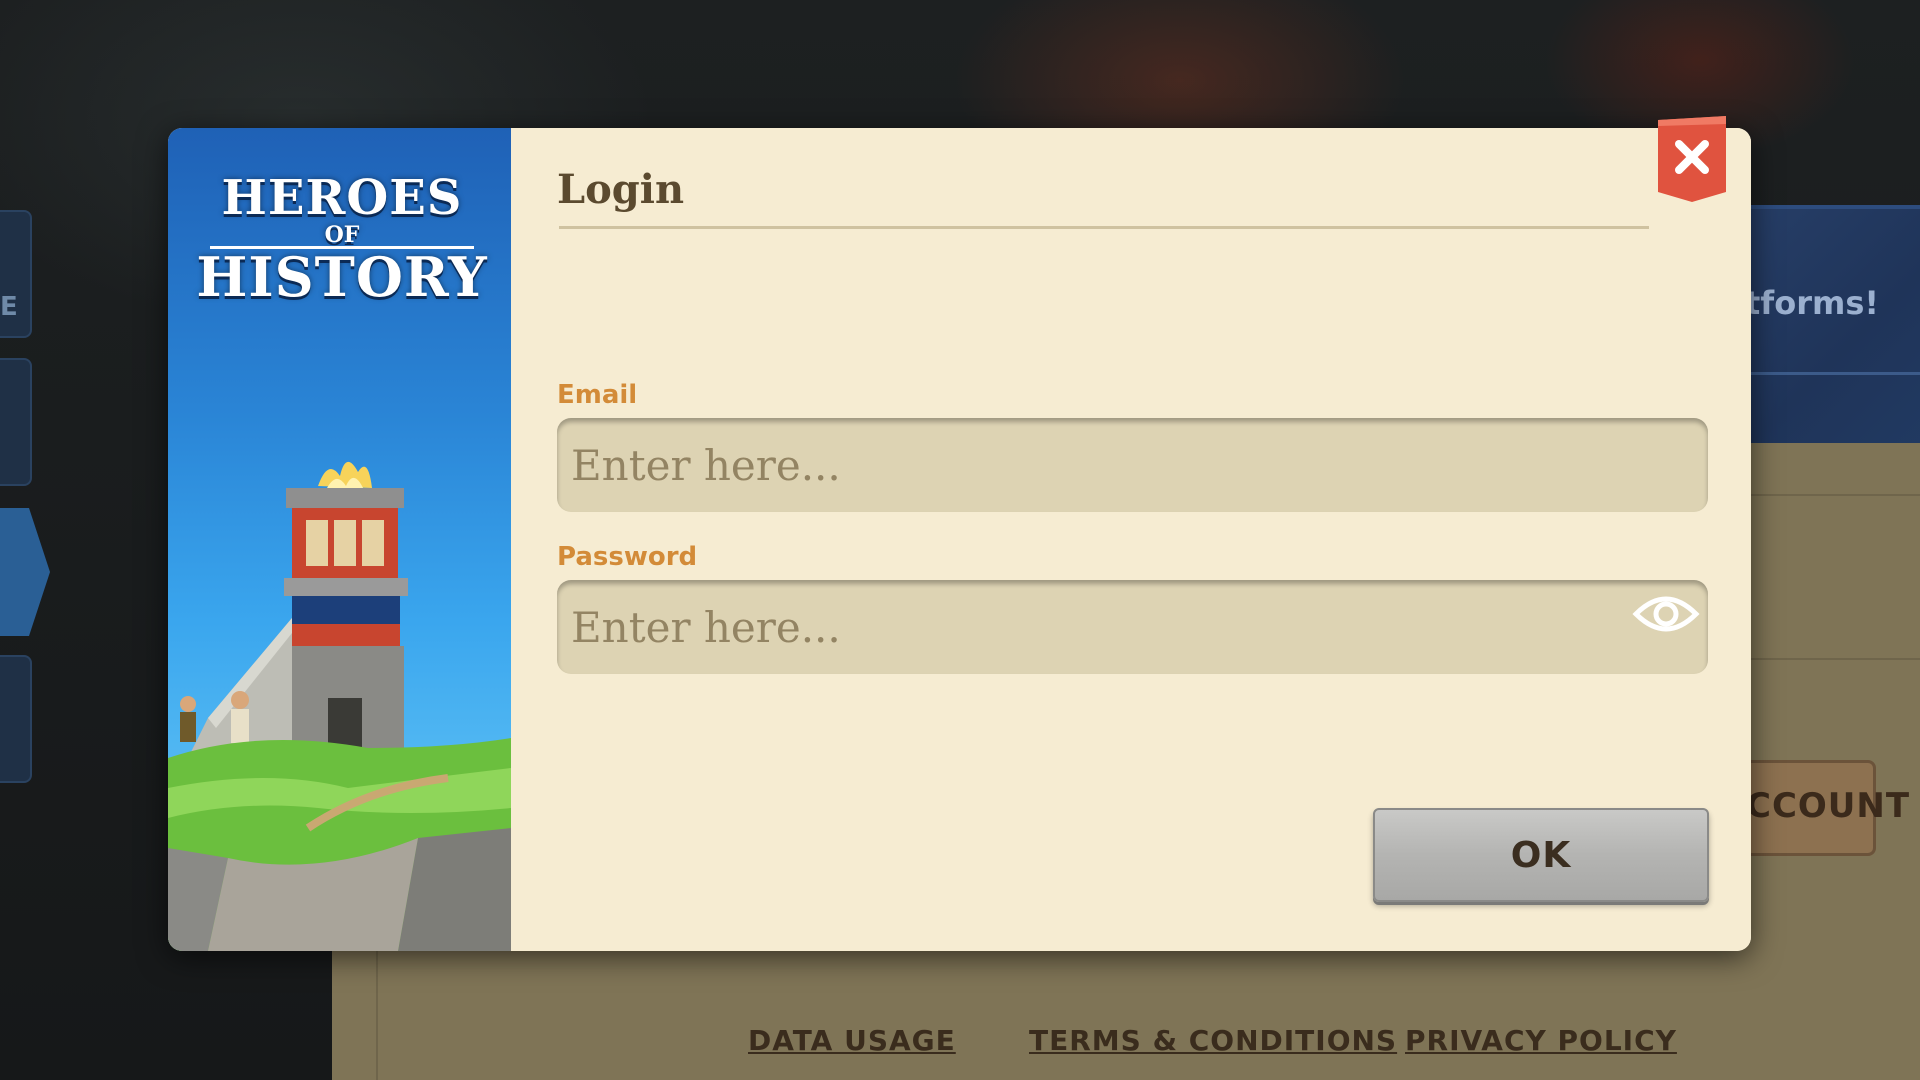  I want to click on side-tab-label: E, so click(9, 307).